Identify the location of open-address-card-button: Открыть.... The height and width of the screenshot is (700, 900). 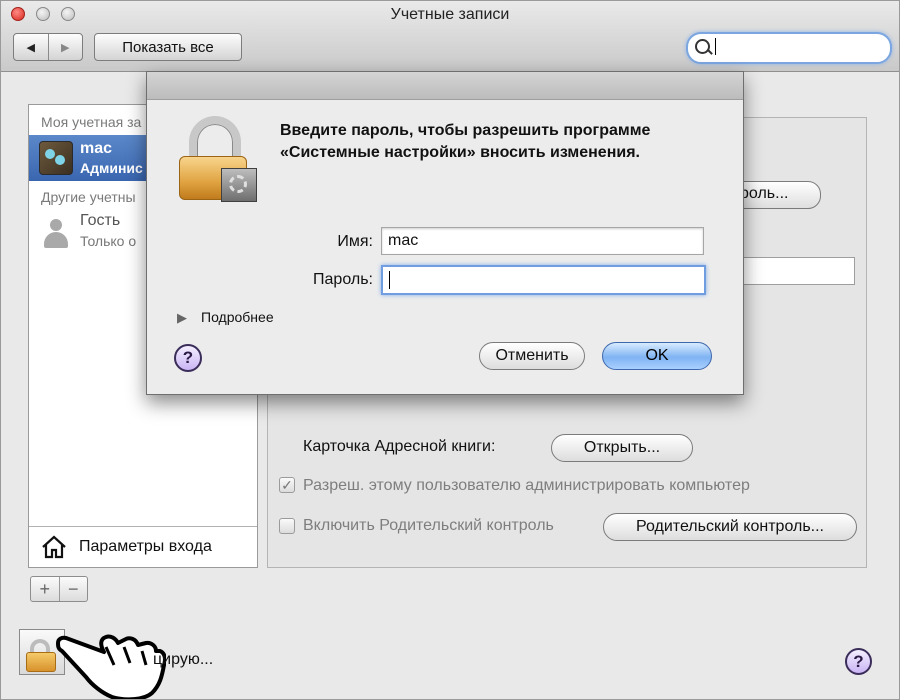
(622, 448).